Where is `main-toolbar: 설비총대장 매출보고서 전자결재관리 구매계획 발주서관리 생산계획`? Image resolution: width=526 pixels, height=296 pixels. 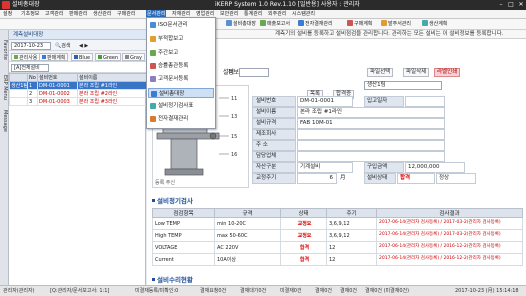 main-toolbar: 설비총대장 매출보고서 전자결재관리 구매계획 발주서관리 생산계획 is located at coordinates (263, 24).